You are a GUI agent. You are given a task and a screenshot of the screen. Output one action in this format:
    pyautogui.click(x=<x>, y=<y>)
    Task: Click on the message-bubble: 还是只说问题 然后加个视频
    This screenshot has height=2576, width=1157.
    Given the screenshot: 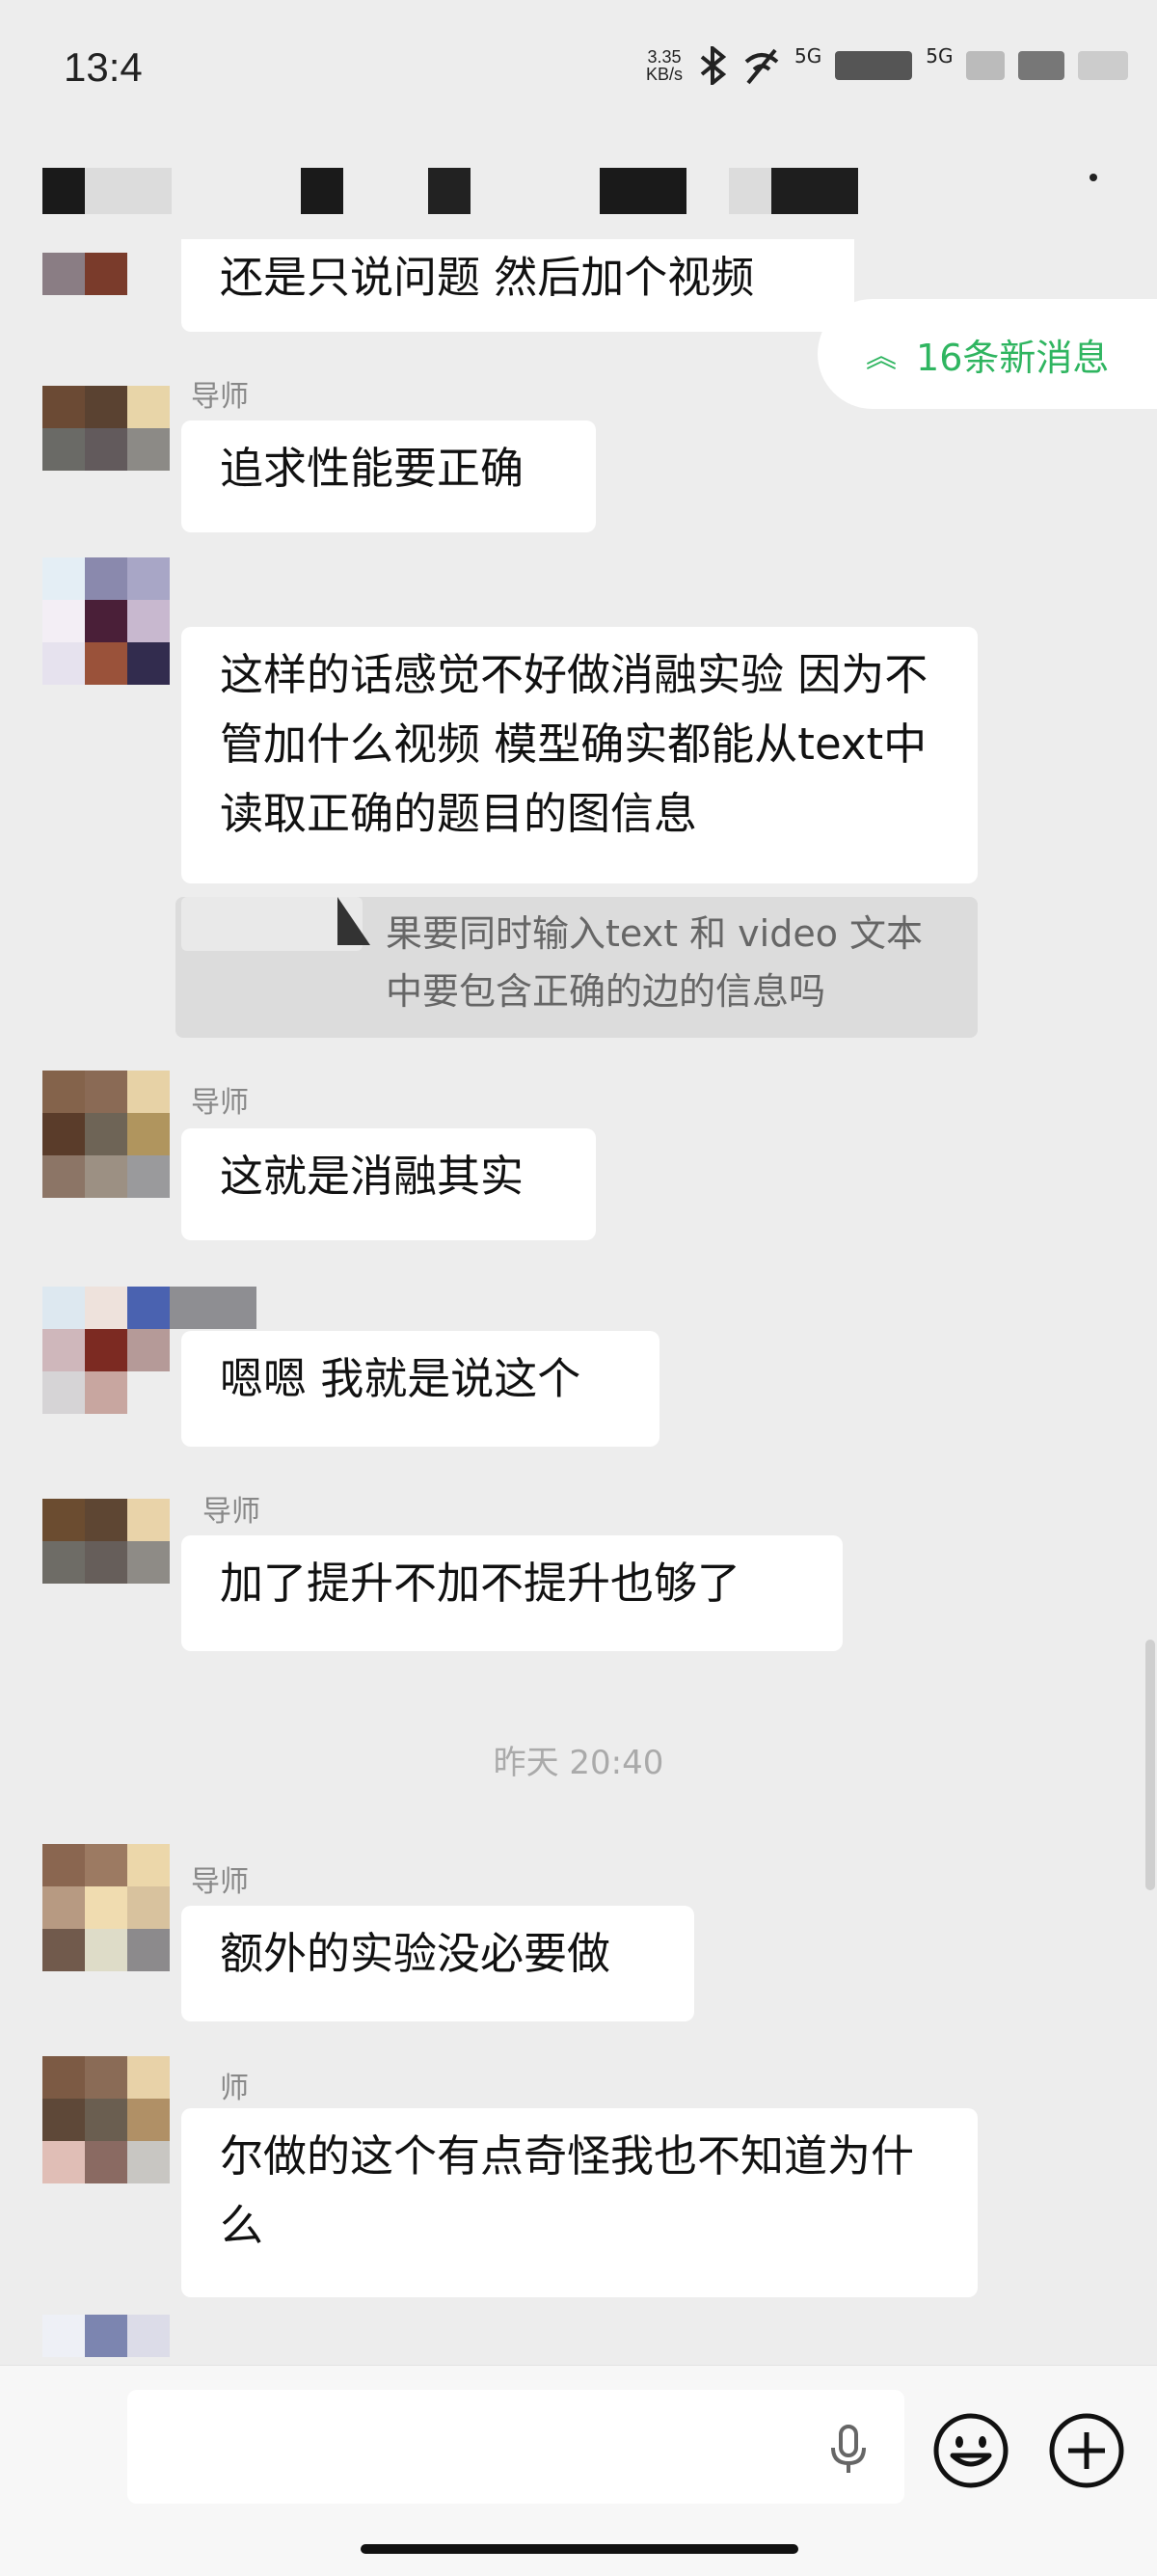 What is the action you would take?
    pyautogui.click(x=517, y=285)
    